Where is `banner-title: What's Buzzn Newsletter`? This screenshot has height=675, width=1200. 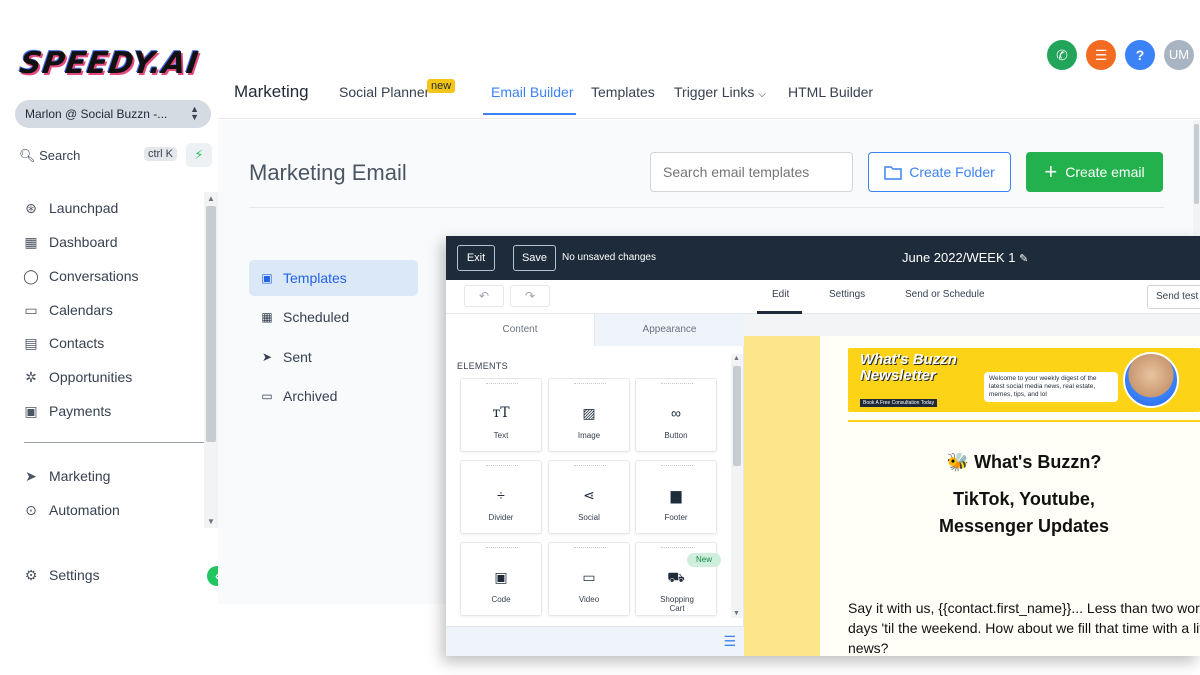
banner-title: What's Buzzn Newsletter is located at coordinates (908, 368).